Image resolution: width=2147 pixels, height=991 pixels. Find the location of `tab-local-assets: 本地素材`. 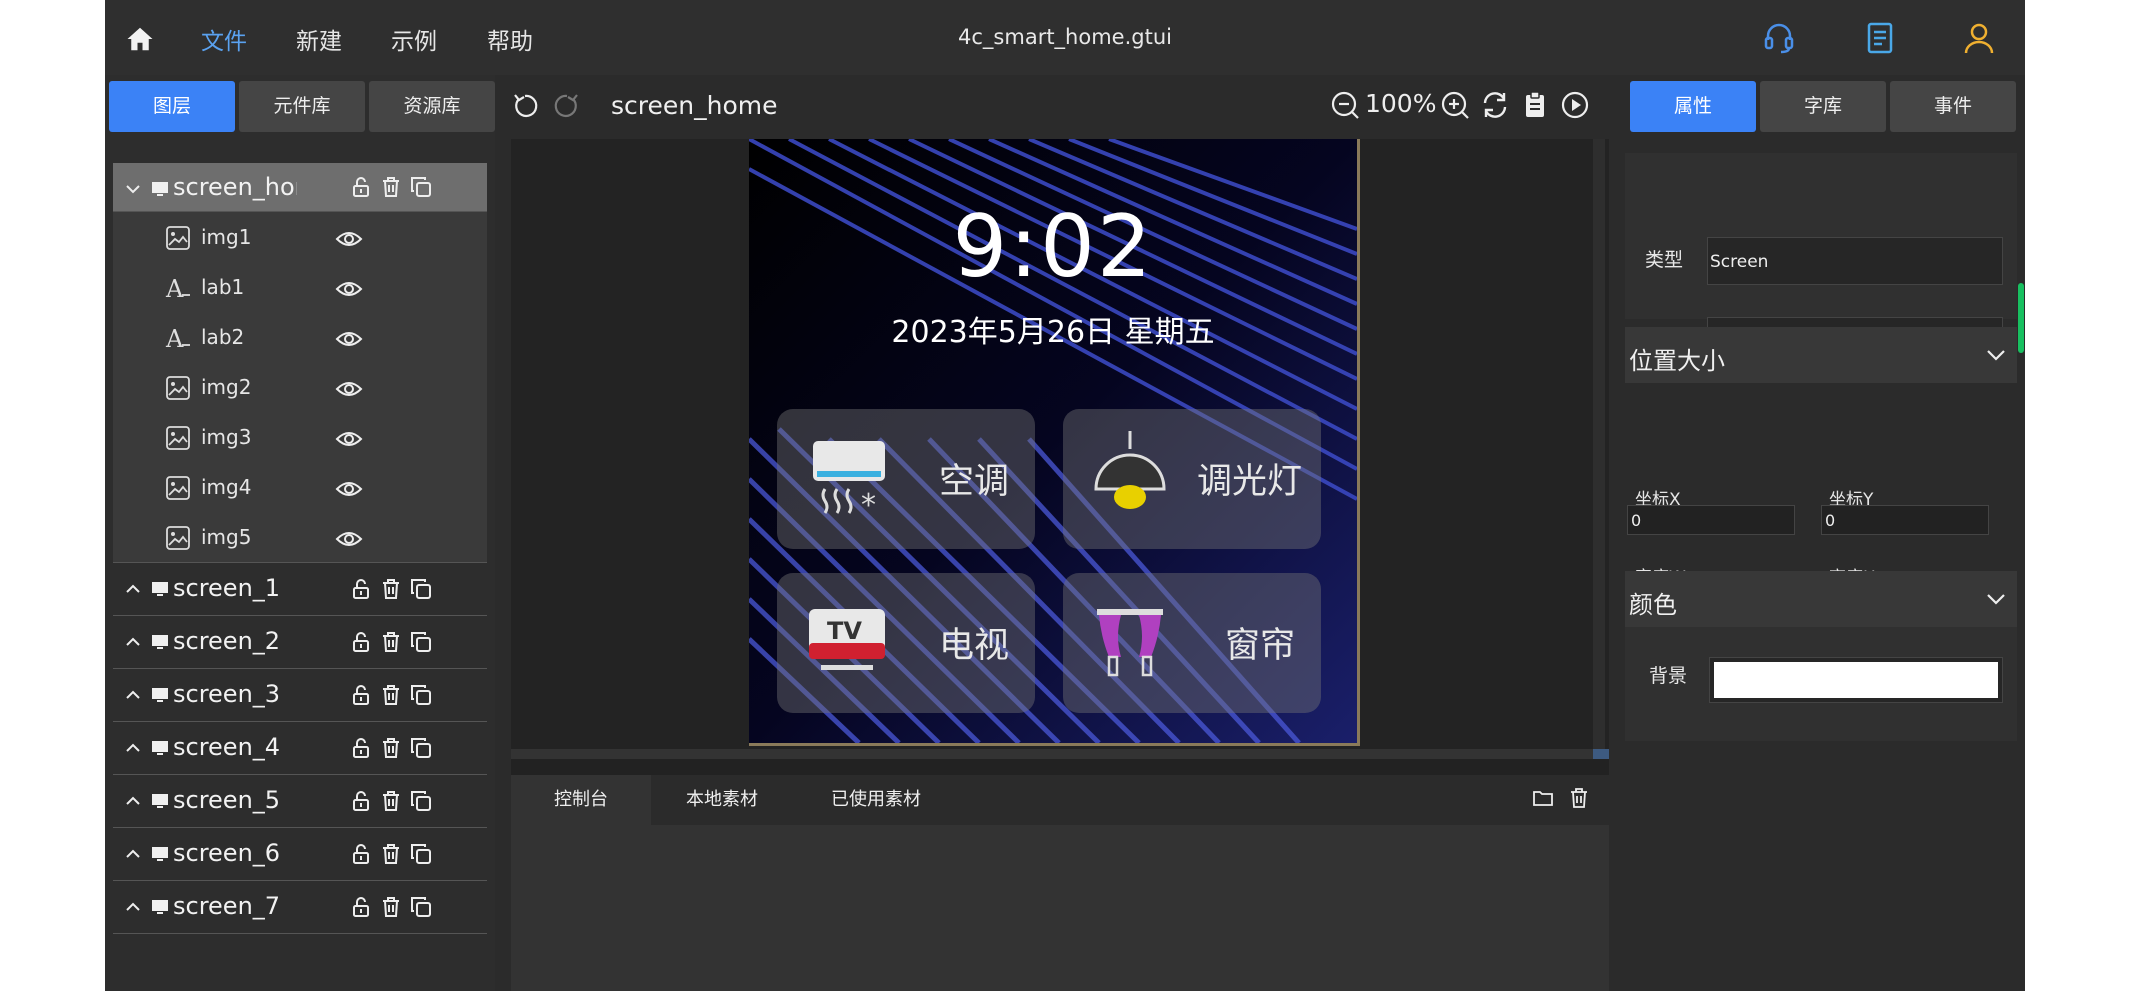

tab-local-assets: 本地素材 is located at coordinates (722, 800).